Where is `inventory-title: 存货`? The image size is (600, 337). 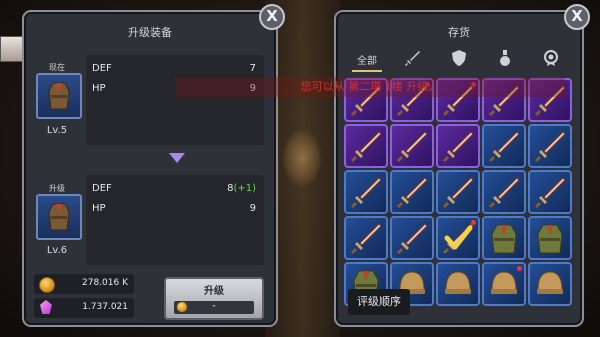 inventory-title: 存货 is located at coordinates (459, 32).